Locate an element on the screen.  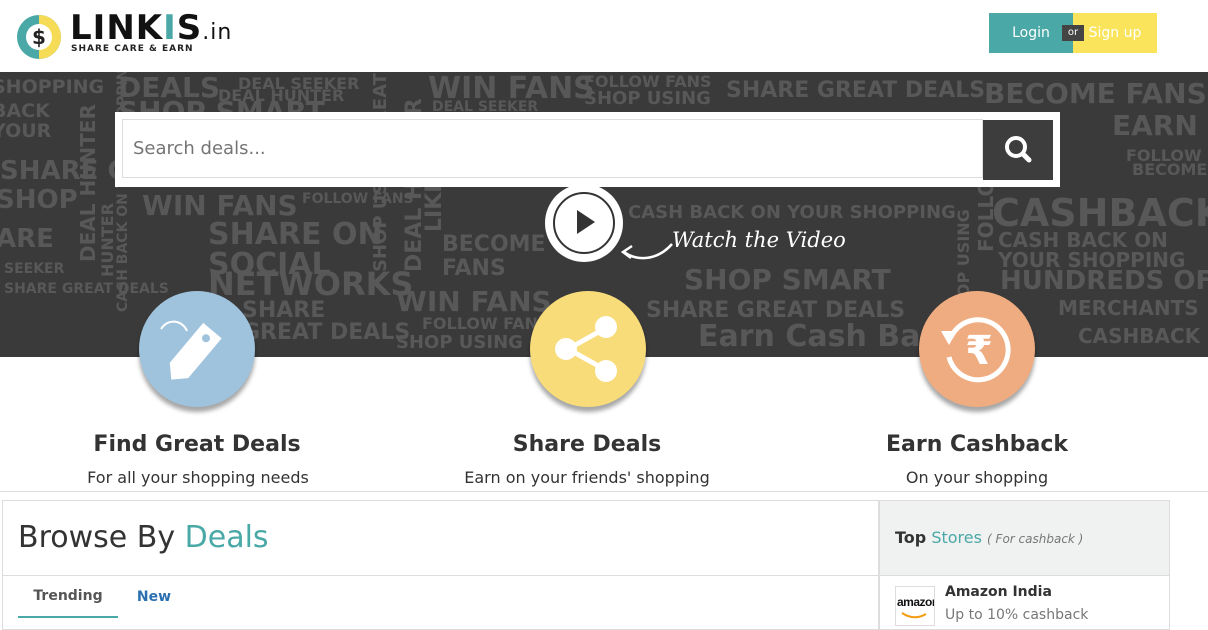
watch-video-link: Watch the Video is located at coordinates (759, 240).